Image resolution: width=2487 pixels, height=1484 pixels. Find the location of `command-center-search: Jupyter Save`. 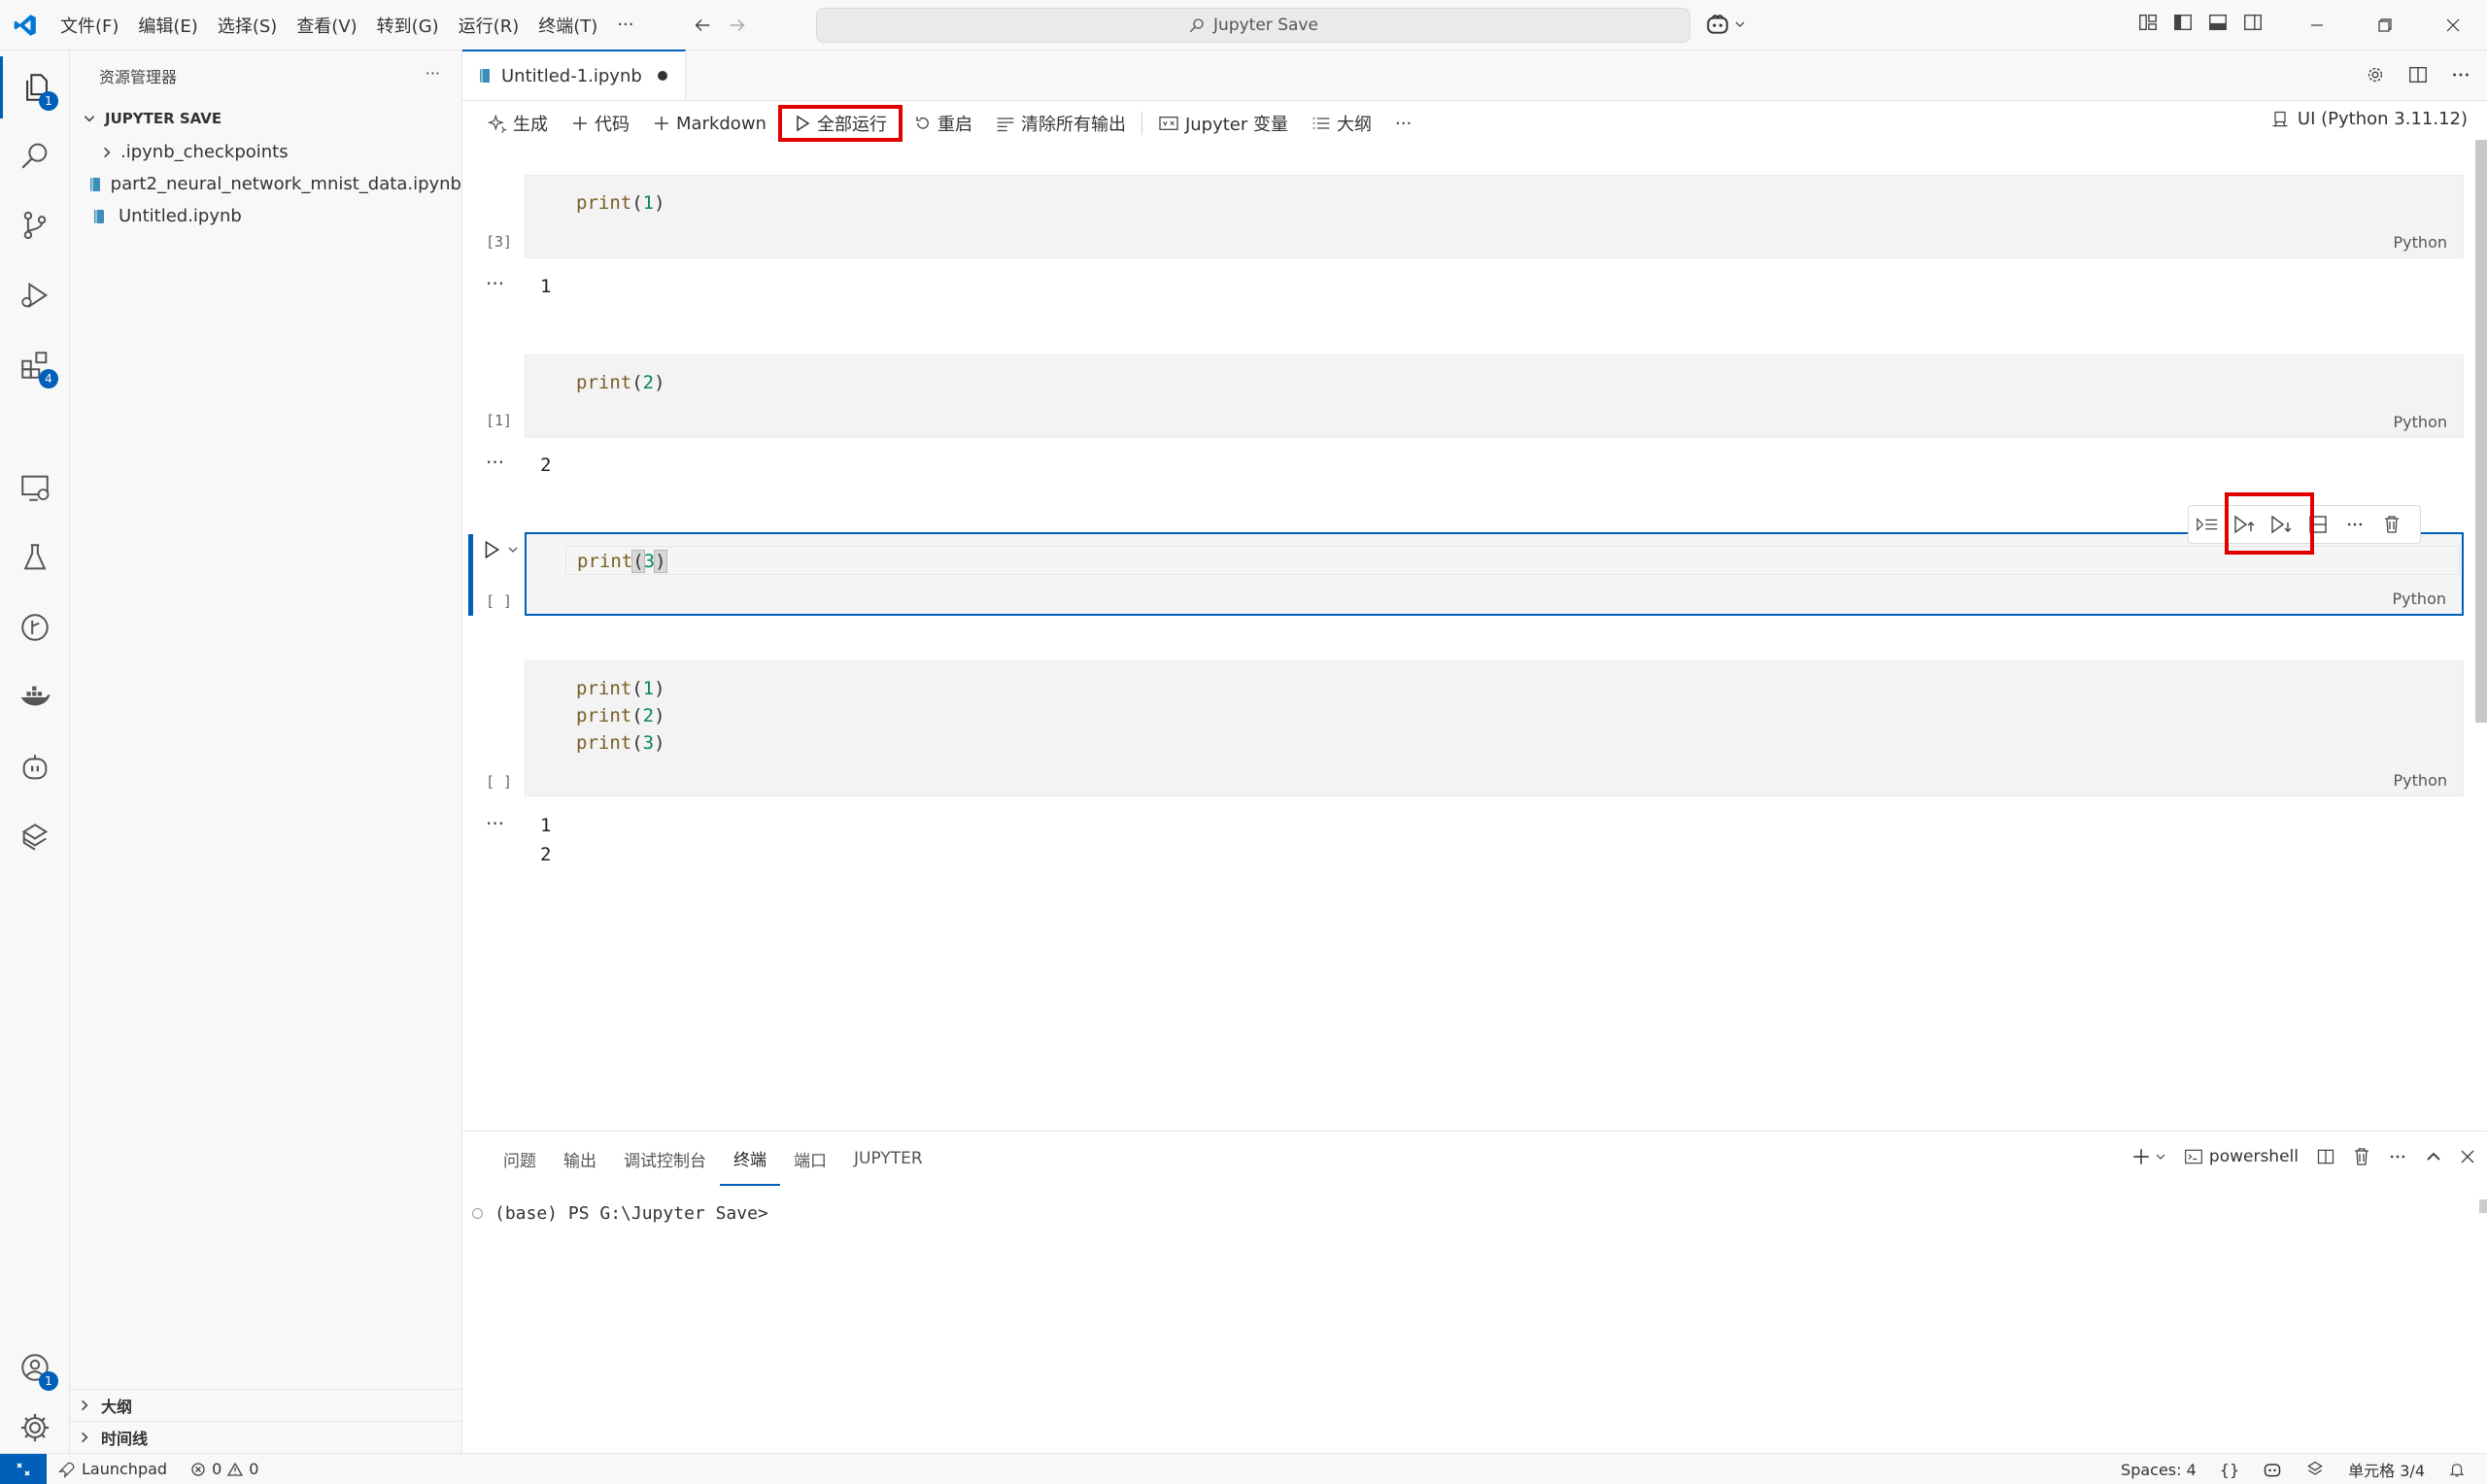

command-center-search: Jupyter Save is located at coordinates (1253, 25).